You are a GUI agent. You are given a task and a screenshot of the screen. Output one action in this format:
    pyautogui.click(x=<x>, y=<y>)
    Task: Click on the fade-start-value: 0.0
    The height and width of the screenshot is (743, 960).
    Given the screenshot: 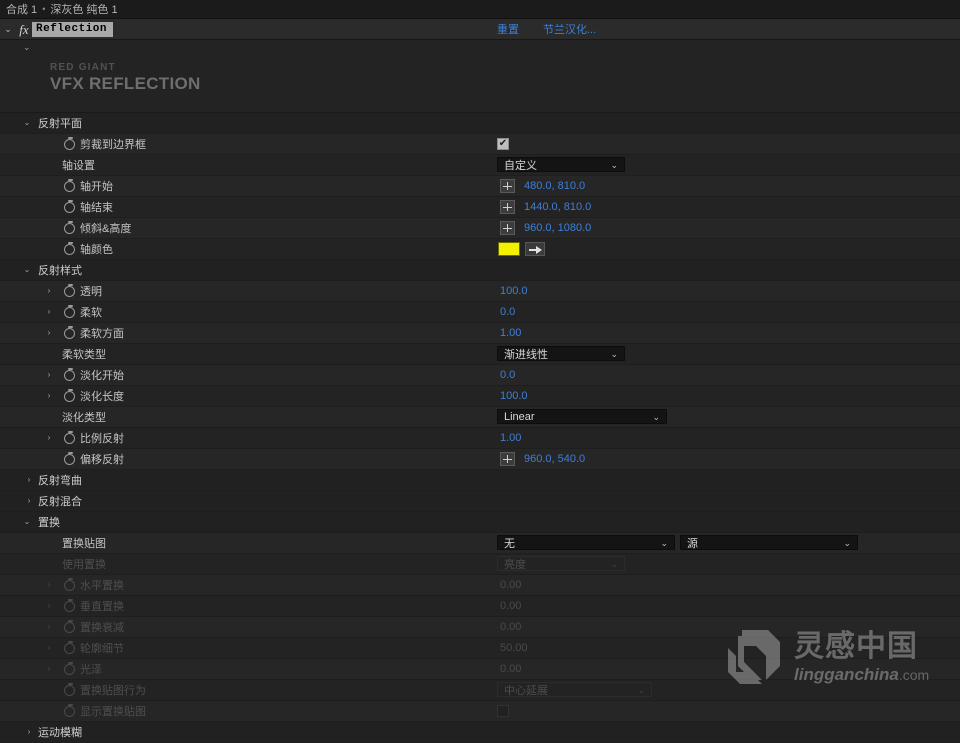 What is the action you would take?
    pyautogui.click(x=507, y=375)
    